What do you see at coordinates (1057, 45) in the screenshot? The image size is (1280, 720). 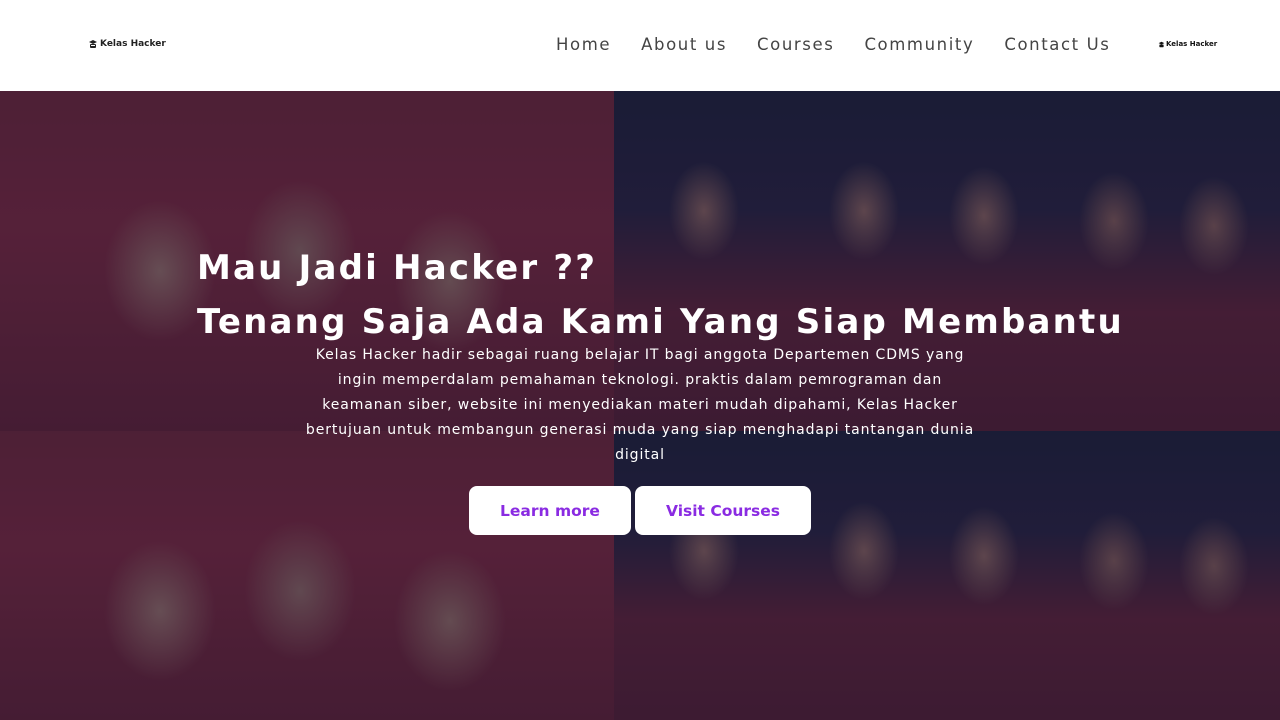 I see `nav-link-contact-us: Contact Us` at bounding box center [1057, 45].